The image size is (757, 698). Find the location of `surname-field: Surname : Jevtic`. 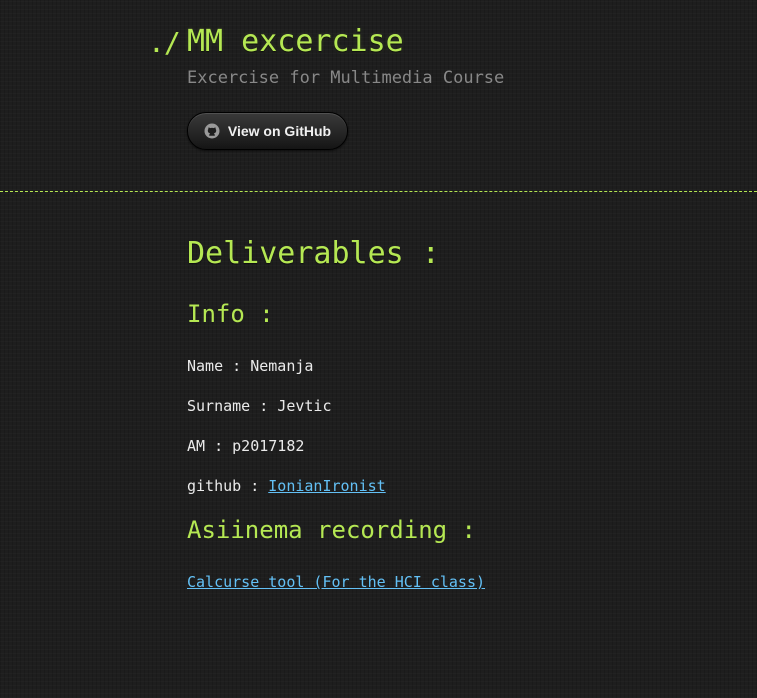

surname-field: Surname : Jevtic is located at coordinates (259, 406).